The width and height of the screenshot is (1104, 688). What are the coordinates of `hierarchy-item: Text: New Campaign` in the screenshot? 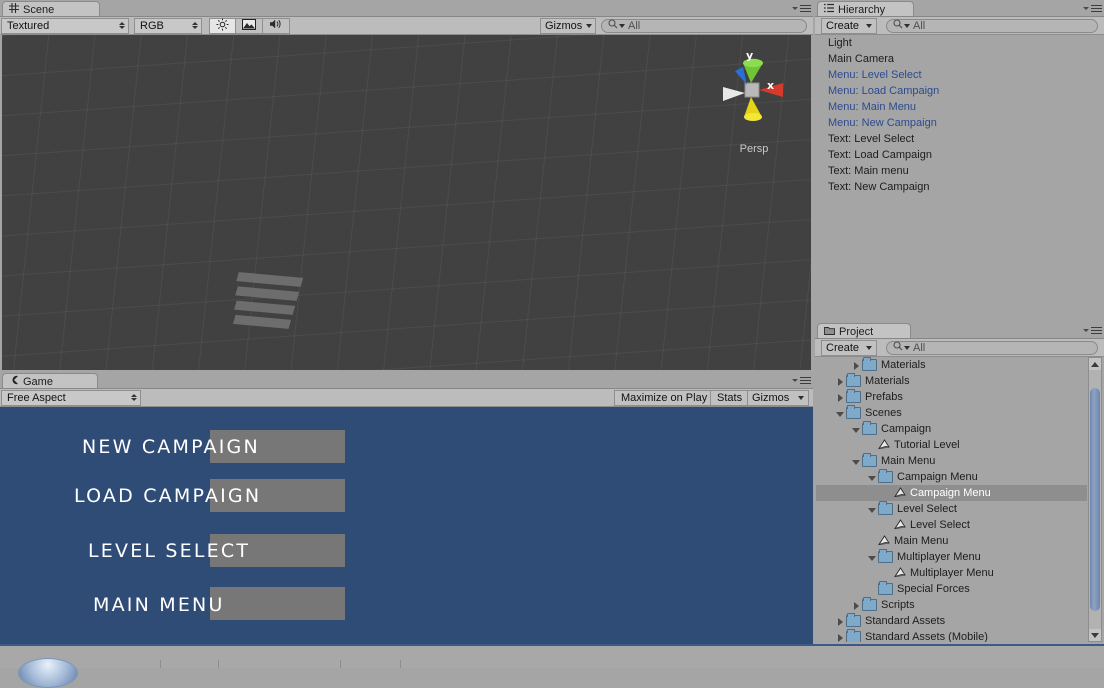 It's located at (959, 187).